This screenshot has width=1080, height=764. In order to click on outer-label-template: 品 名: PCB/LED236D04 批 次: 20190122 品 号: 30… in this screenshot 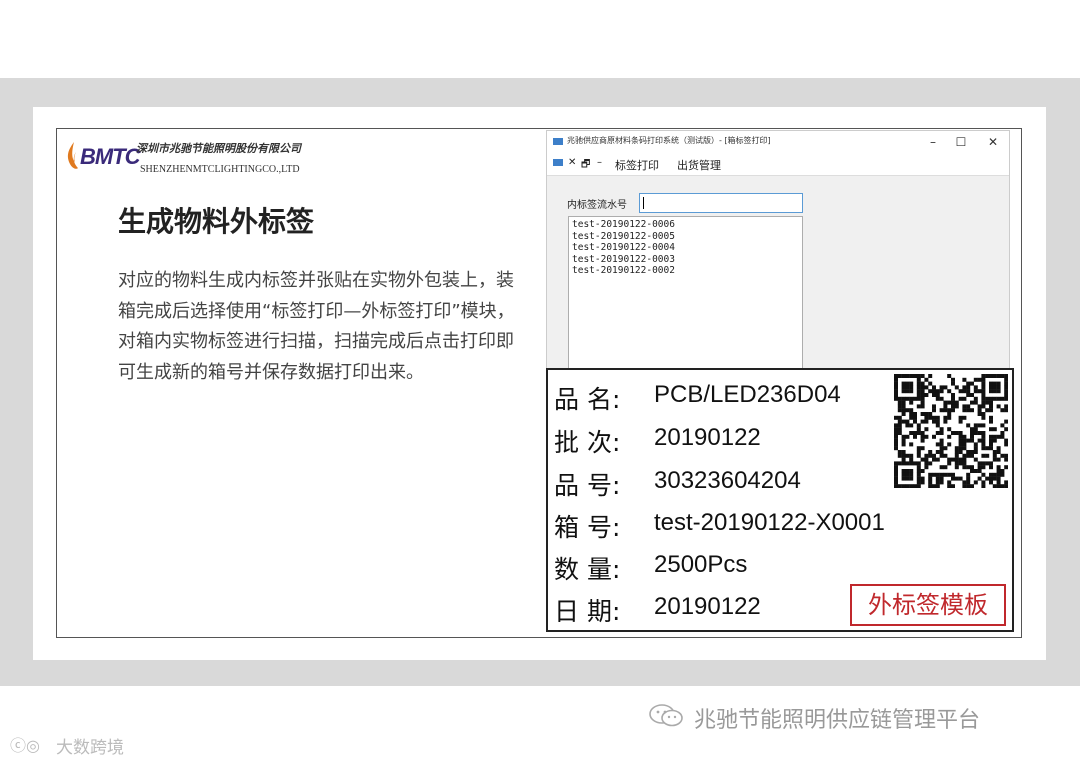, I will do `click(780, 500)`.